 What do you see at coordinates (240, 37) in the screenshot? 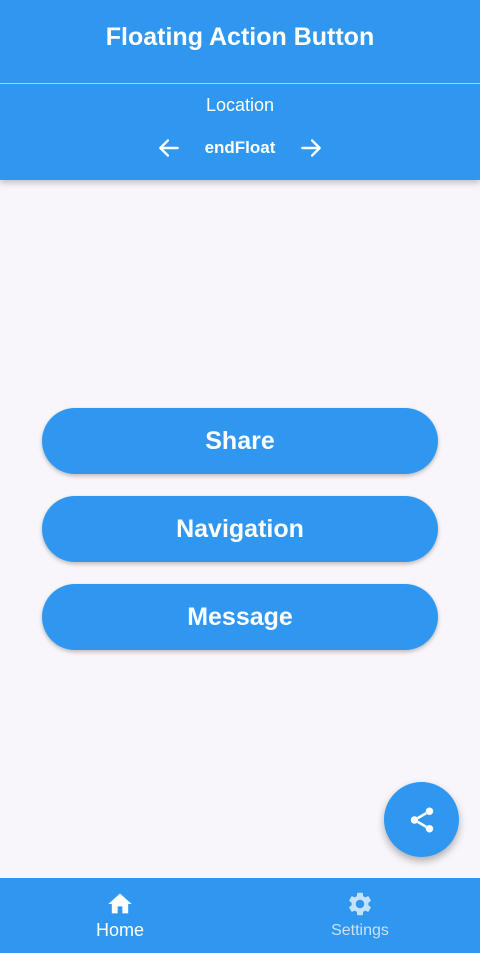
I see `page-title: Floating Action Button` at bounding box center [240, 37].